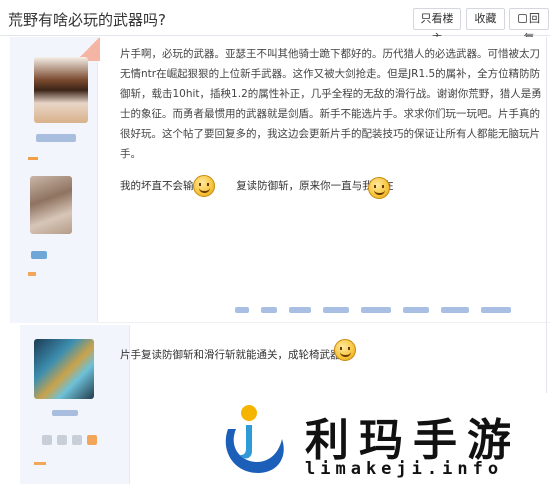 Image resolution: width=550 pixels, height=484 pixels. Describe the element at coordinates (32, 274) in the screenshot. I see `user-tag-marker` at that location.